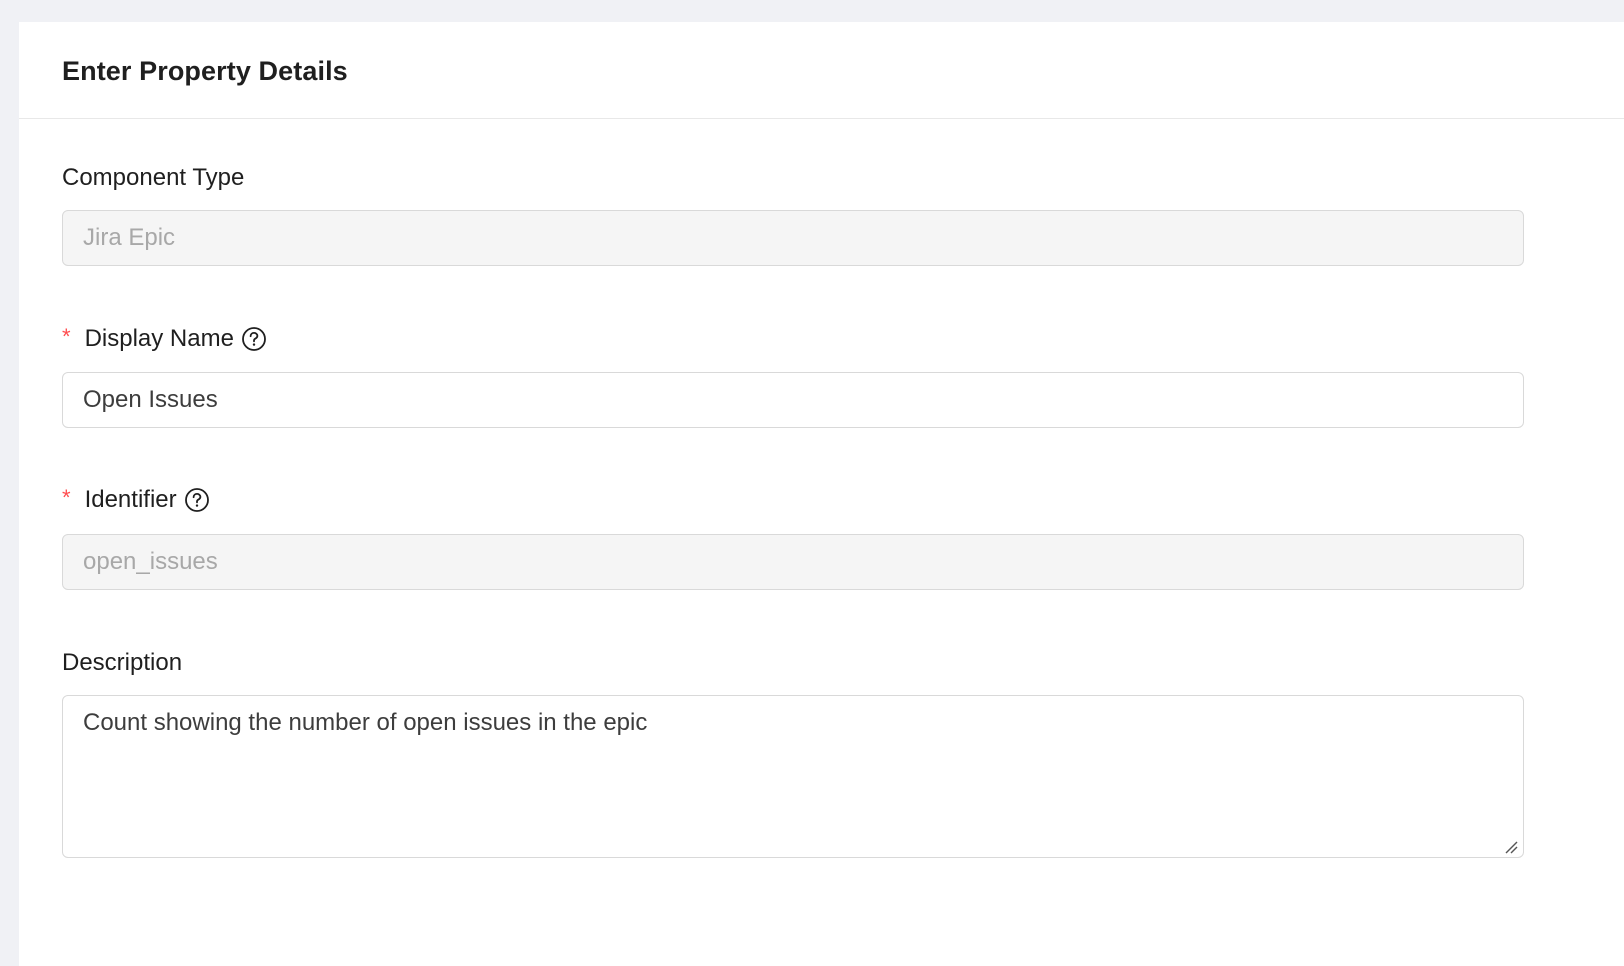 The image size is (1624, 966). What do you see at coordinates (153, 177) in the screenshot?
I see `component-type-label: Component Type` at bounding box center [153, 177].